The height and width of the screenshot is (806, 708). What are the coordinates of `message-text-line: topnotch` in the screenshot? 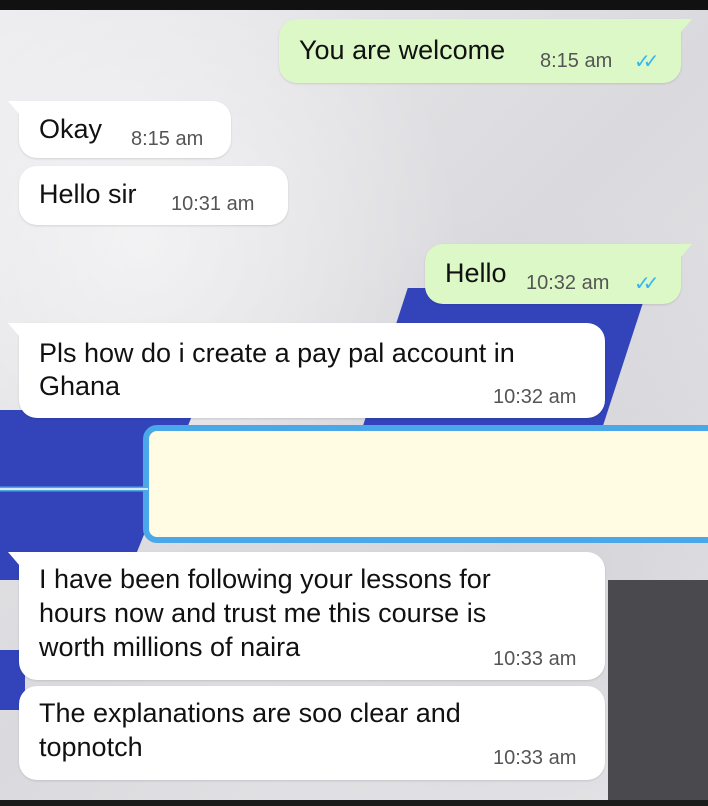 It's located at (91, 747).